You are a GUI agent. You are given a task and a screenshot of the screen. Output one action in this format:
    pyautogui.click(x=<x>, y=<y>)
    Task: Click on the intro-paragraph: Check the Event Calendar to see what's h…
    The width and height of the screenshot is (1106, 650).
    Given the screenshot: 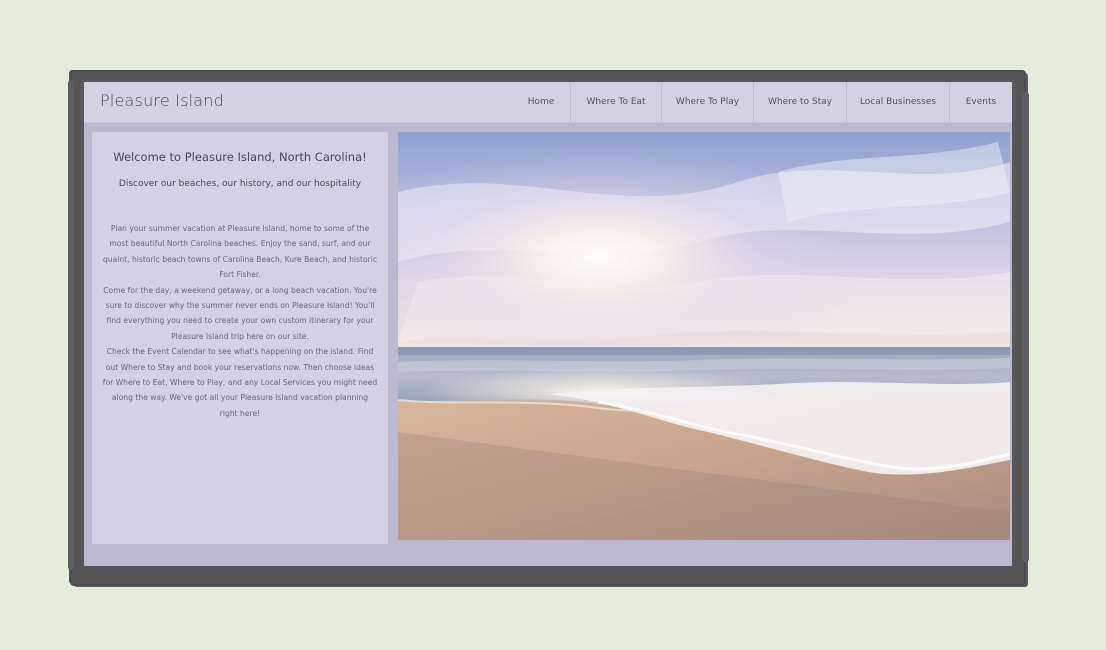 What is the action you would take?
    pyautogui.click(x=240, y=382)
    